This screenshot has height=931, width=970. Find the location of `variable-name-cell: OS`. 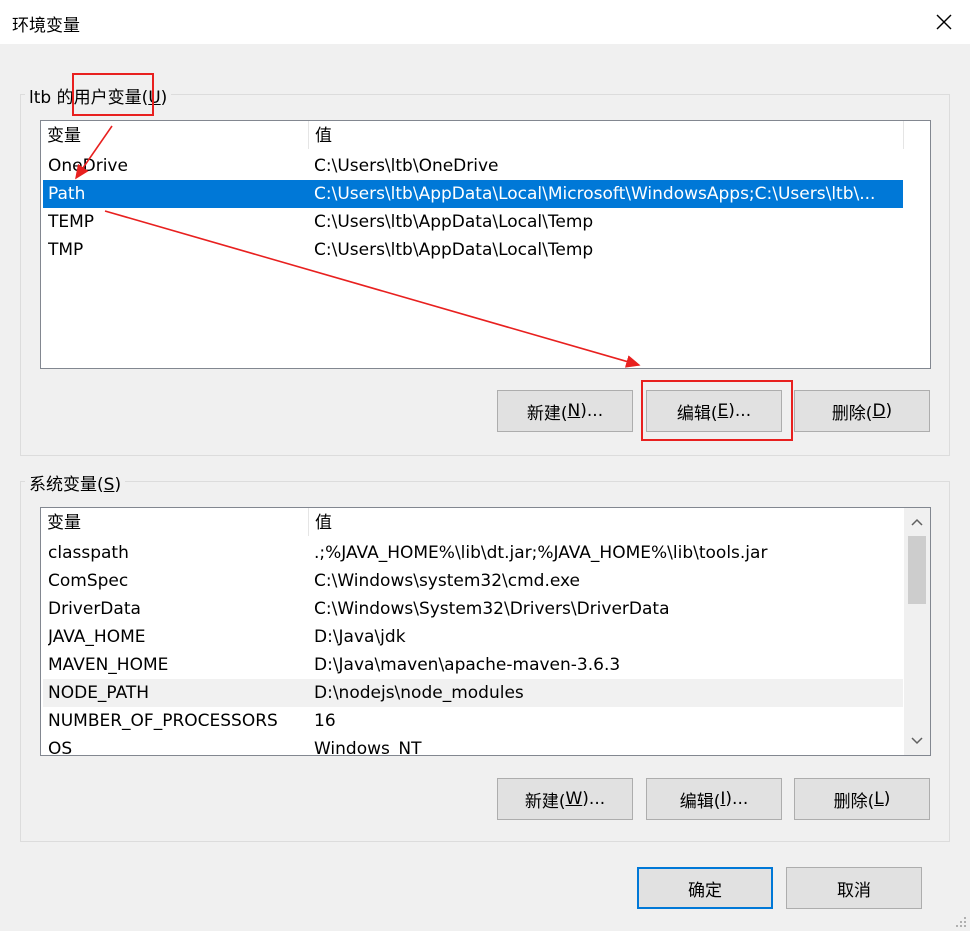

variable-name-cell: OS is located at coordinates (60, 747).